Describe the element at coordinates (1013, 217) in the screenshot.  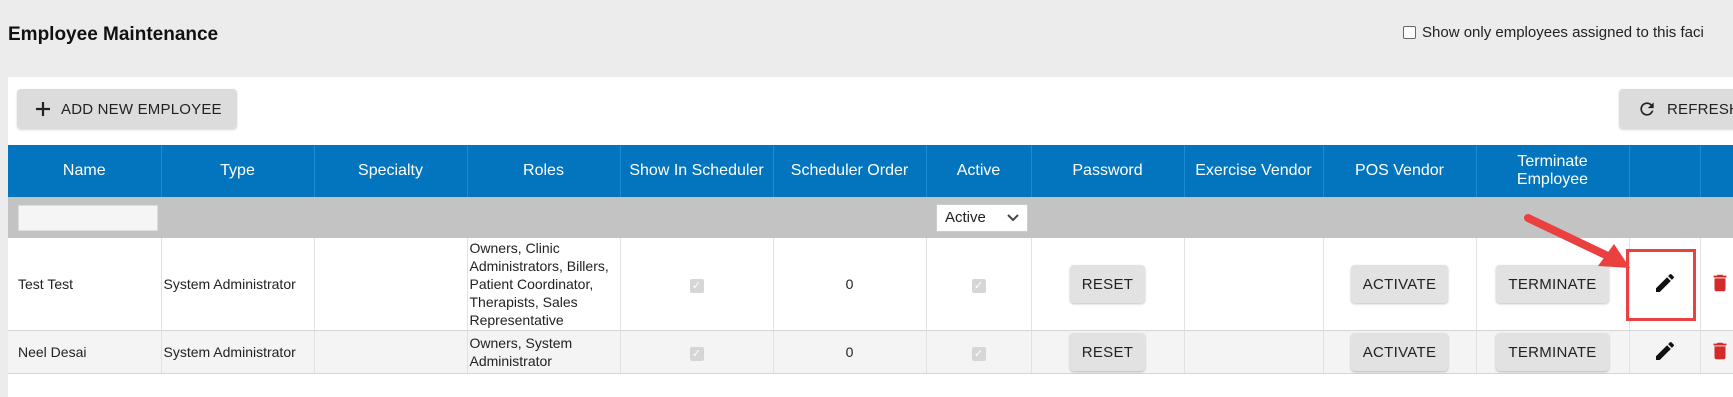
I see `chevron-down-icon` at that location.